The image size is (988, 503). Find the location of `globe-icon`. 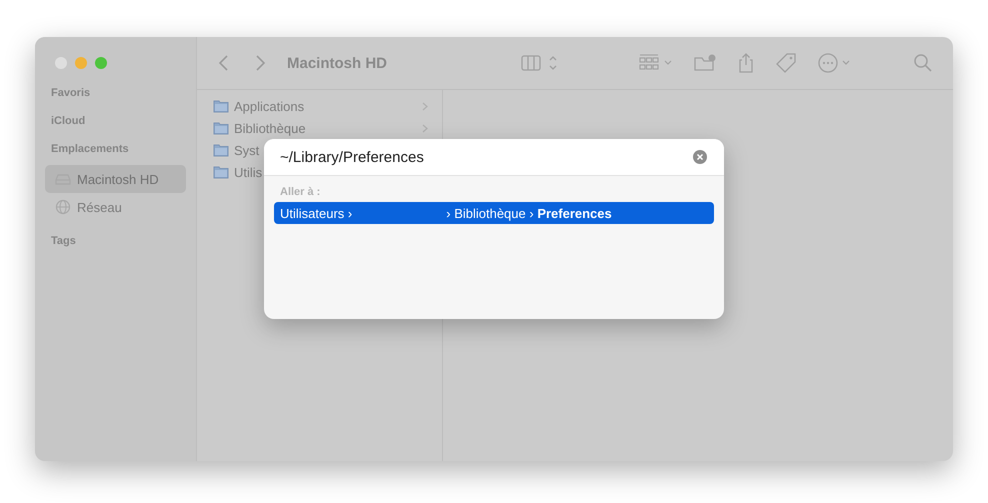

globe-icon is located at coordinates (63, 207).